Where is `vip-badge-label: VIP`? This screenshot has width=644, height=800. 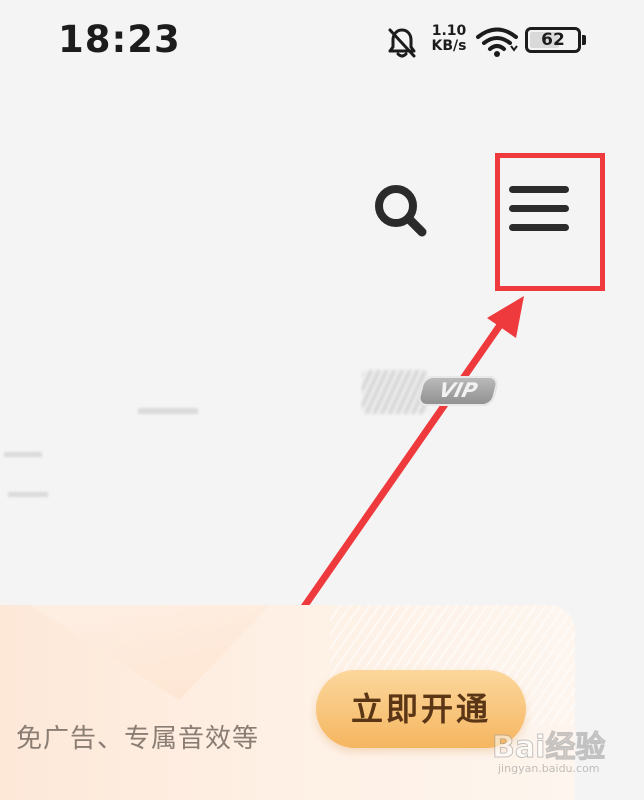
vip-badge-label: VIP is located at coordinates (458, 390).